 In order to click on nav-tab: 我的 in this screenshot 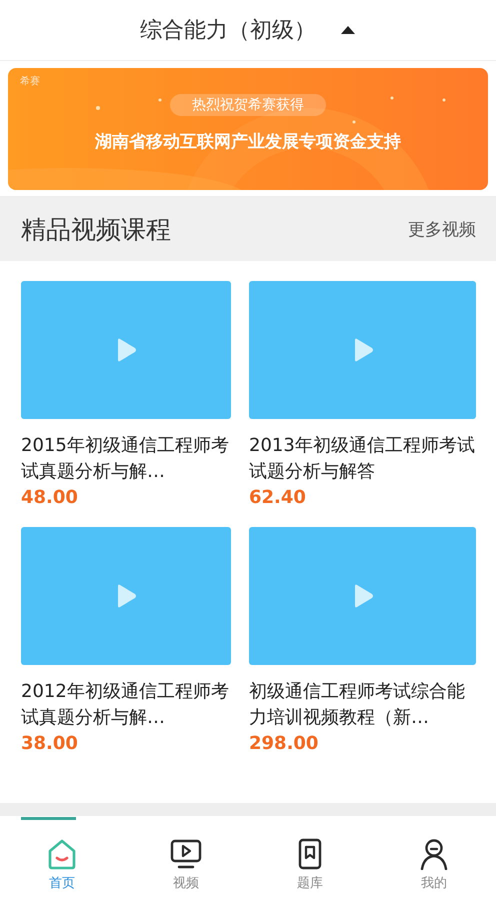, I will do `click(434, 860)`.